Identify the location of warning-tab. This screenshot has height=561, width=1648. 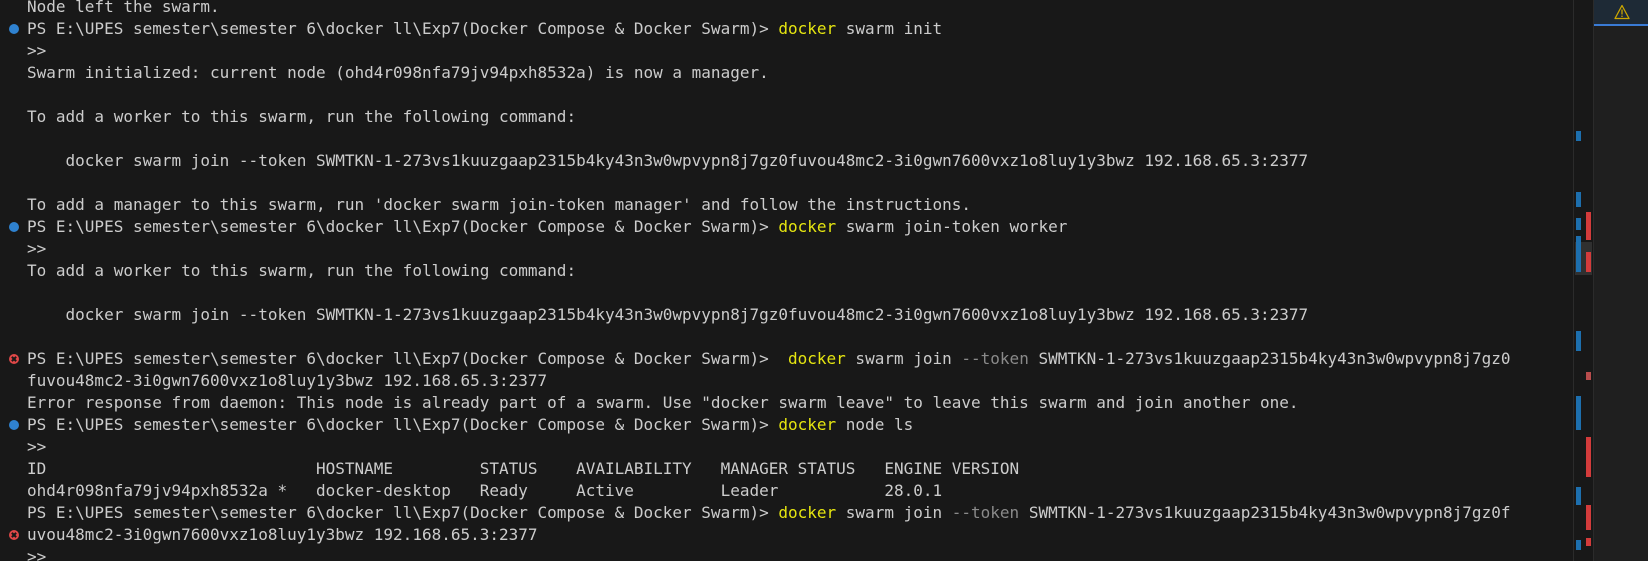
(1621, 13).